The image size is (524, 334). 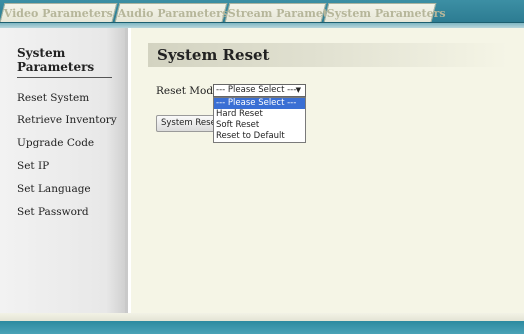 What do you see at coordinates (55, 143) in the screenshot?
I see `sidebar-item-upgrade-code: Upgrade Code` at bounding box center [55, 143].